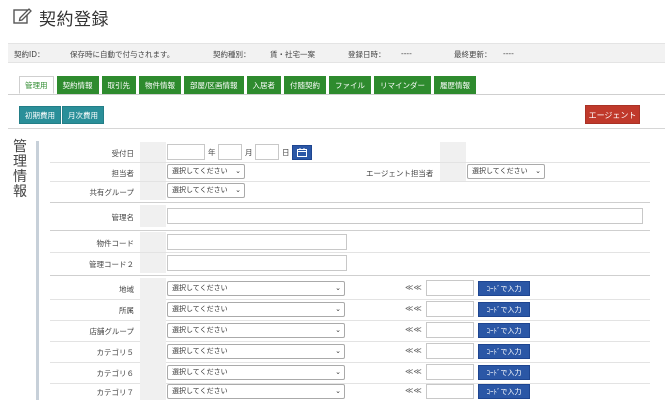 The width and height of the screenshot is (670, 400). I want to click on tab-ancillary-contract: 付随契約, so click(305, 85).